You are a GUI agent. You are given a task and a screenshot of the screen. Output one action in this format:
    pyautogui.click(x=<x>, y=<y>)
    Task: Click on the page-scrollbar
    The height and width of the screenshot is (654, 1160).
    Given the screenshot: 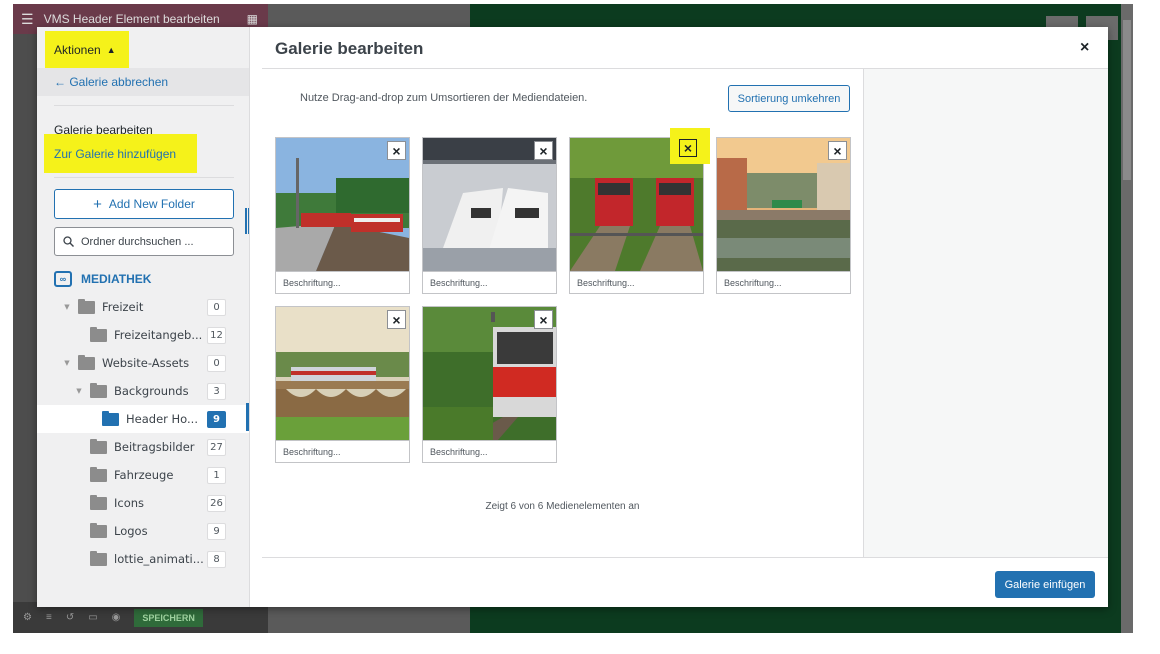 What is the action you would take?
    pyautogui.click(x=1127, y=318)
    